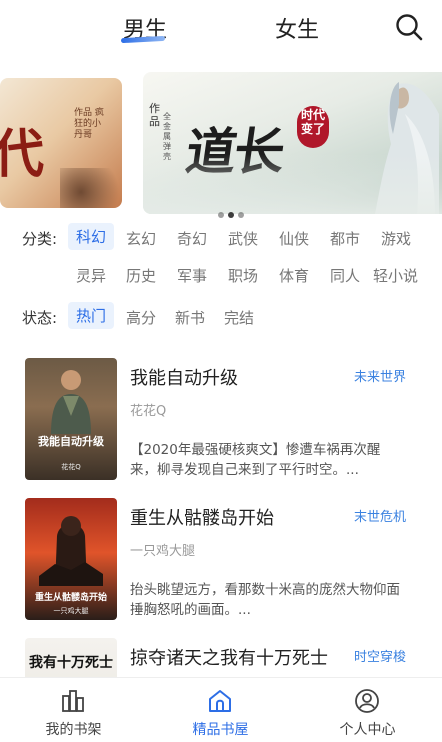  I want to click on book-cover: 我能自动升级 花花Q, so click(71, 419).